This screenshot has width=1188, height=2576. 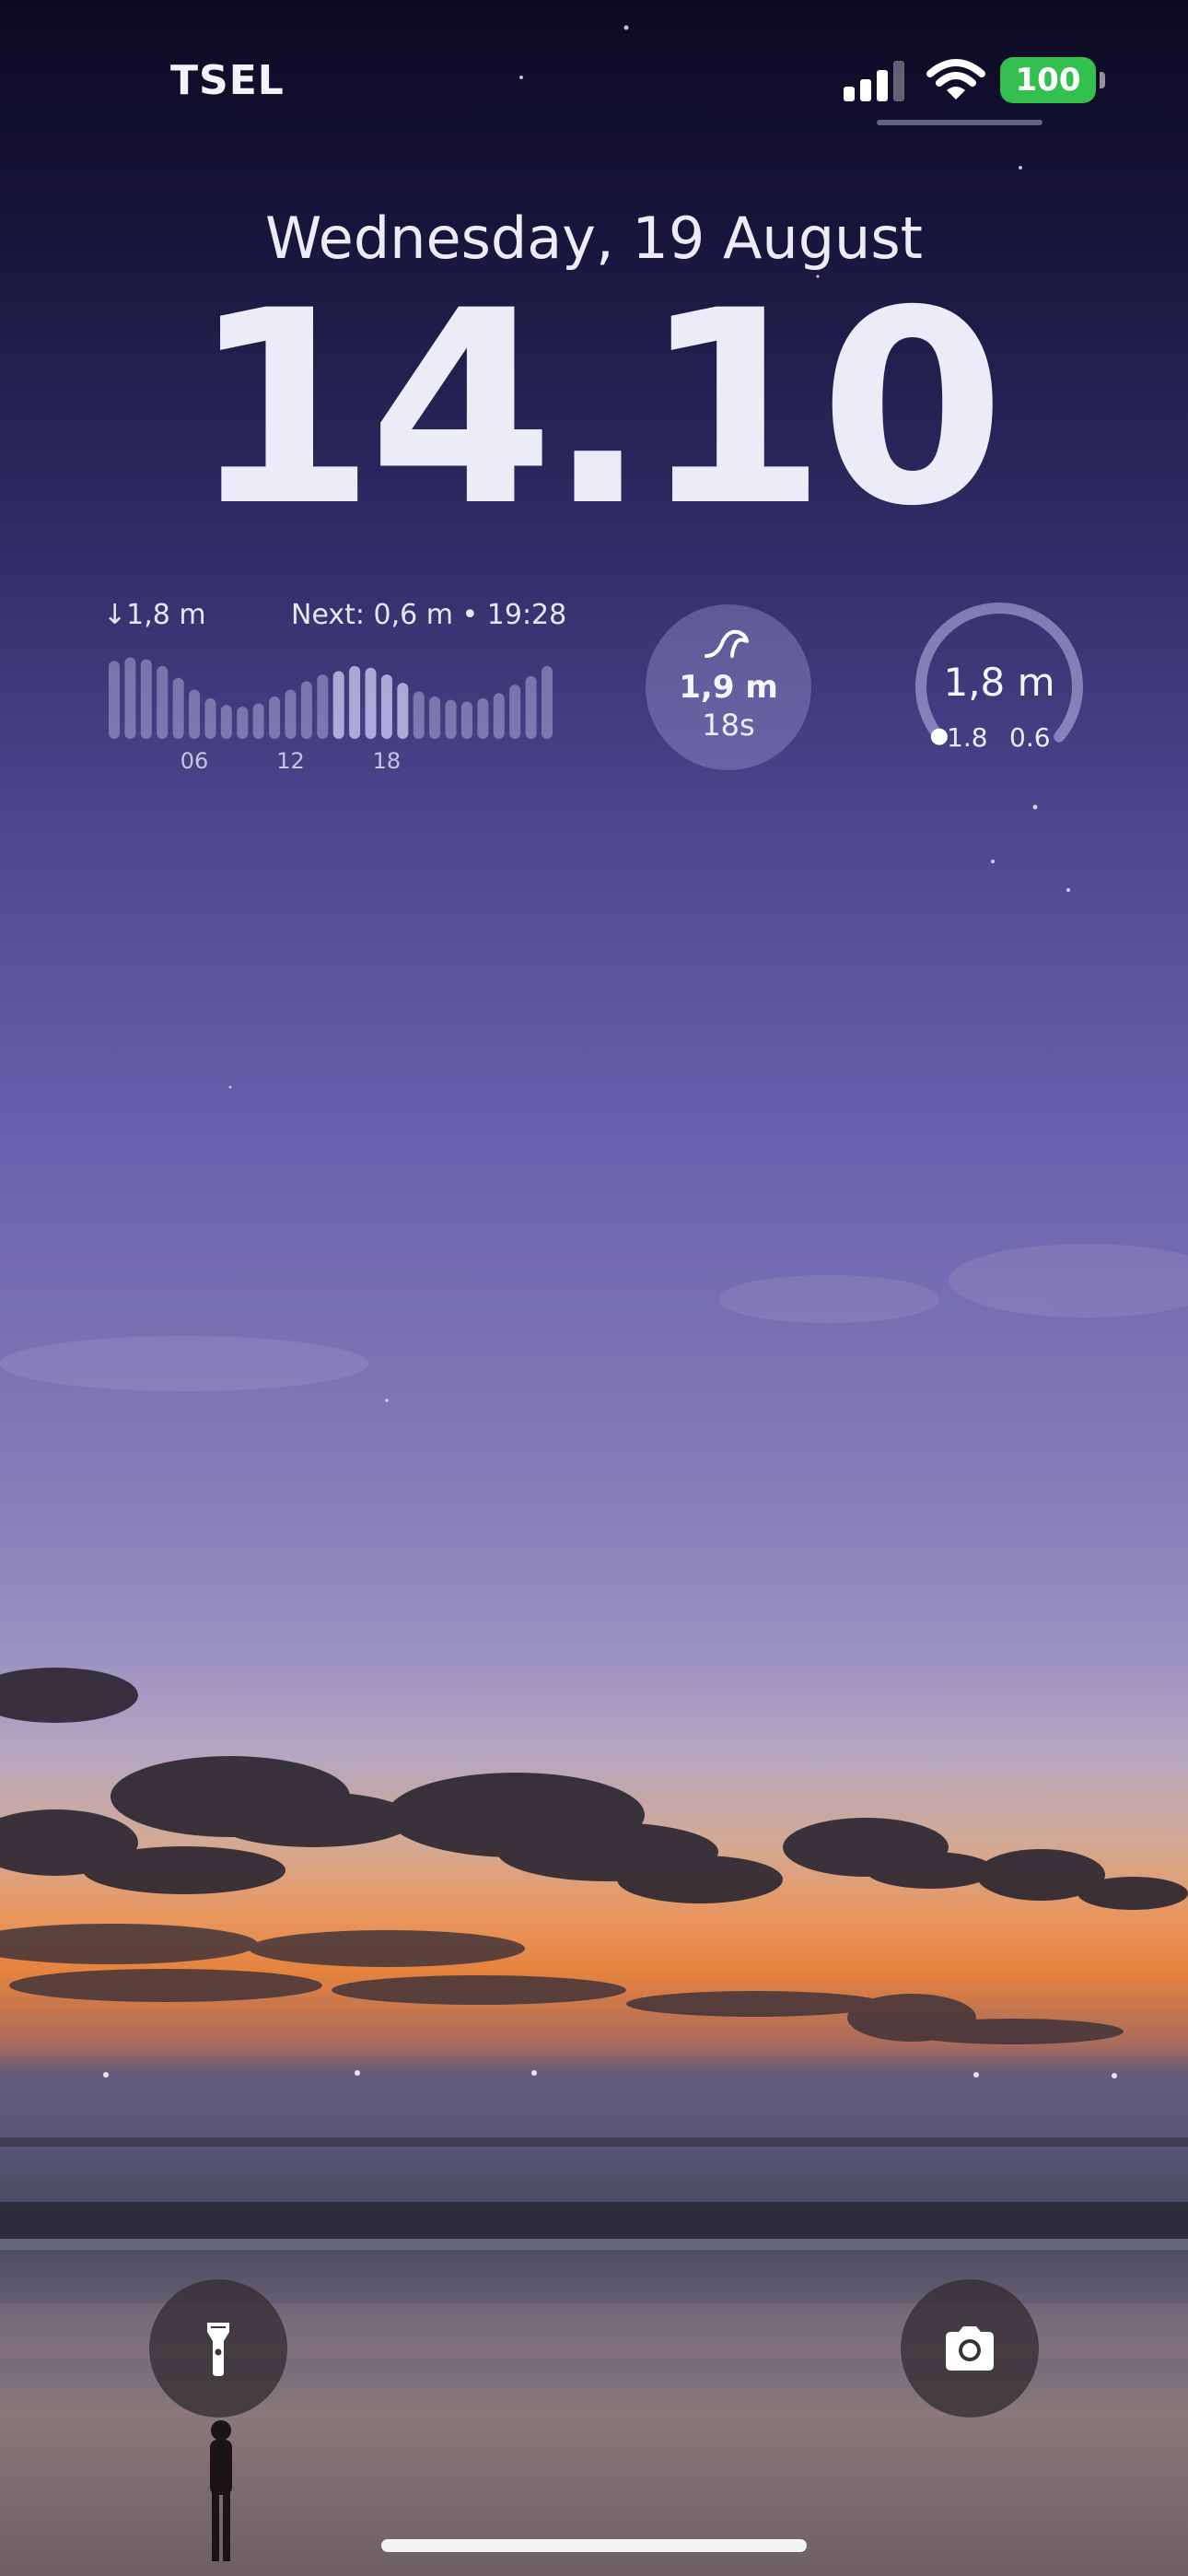 What do you see at coordinates (1030, 737) in the screenshot?
I see `gauge-max-label: 0.6` at bounding box center [1030, 737].